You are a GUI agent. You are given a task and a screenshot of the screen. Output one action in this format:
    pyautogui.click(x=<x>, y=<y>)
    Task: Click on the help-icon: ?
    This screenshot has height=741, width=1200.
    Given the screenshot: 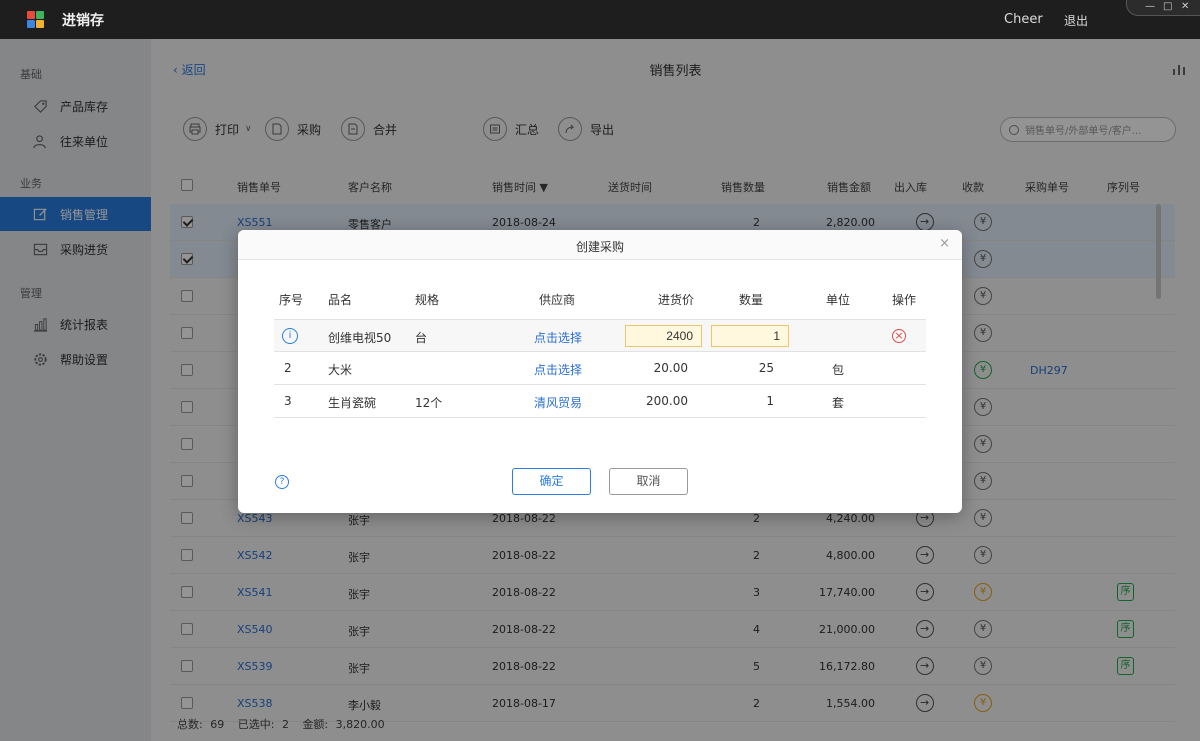 What is the action you would take?
    pyautogui.click(x=282, y=482)
    